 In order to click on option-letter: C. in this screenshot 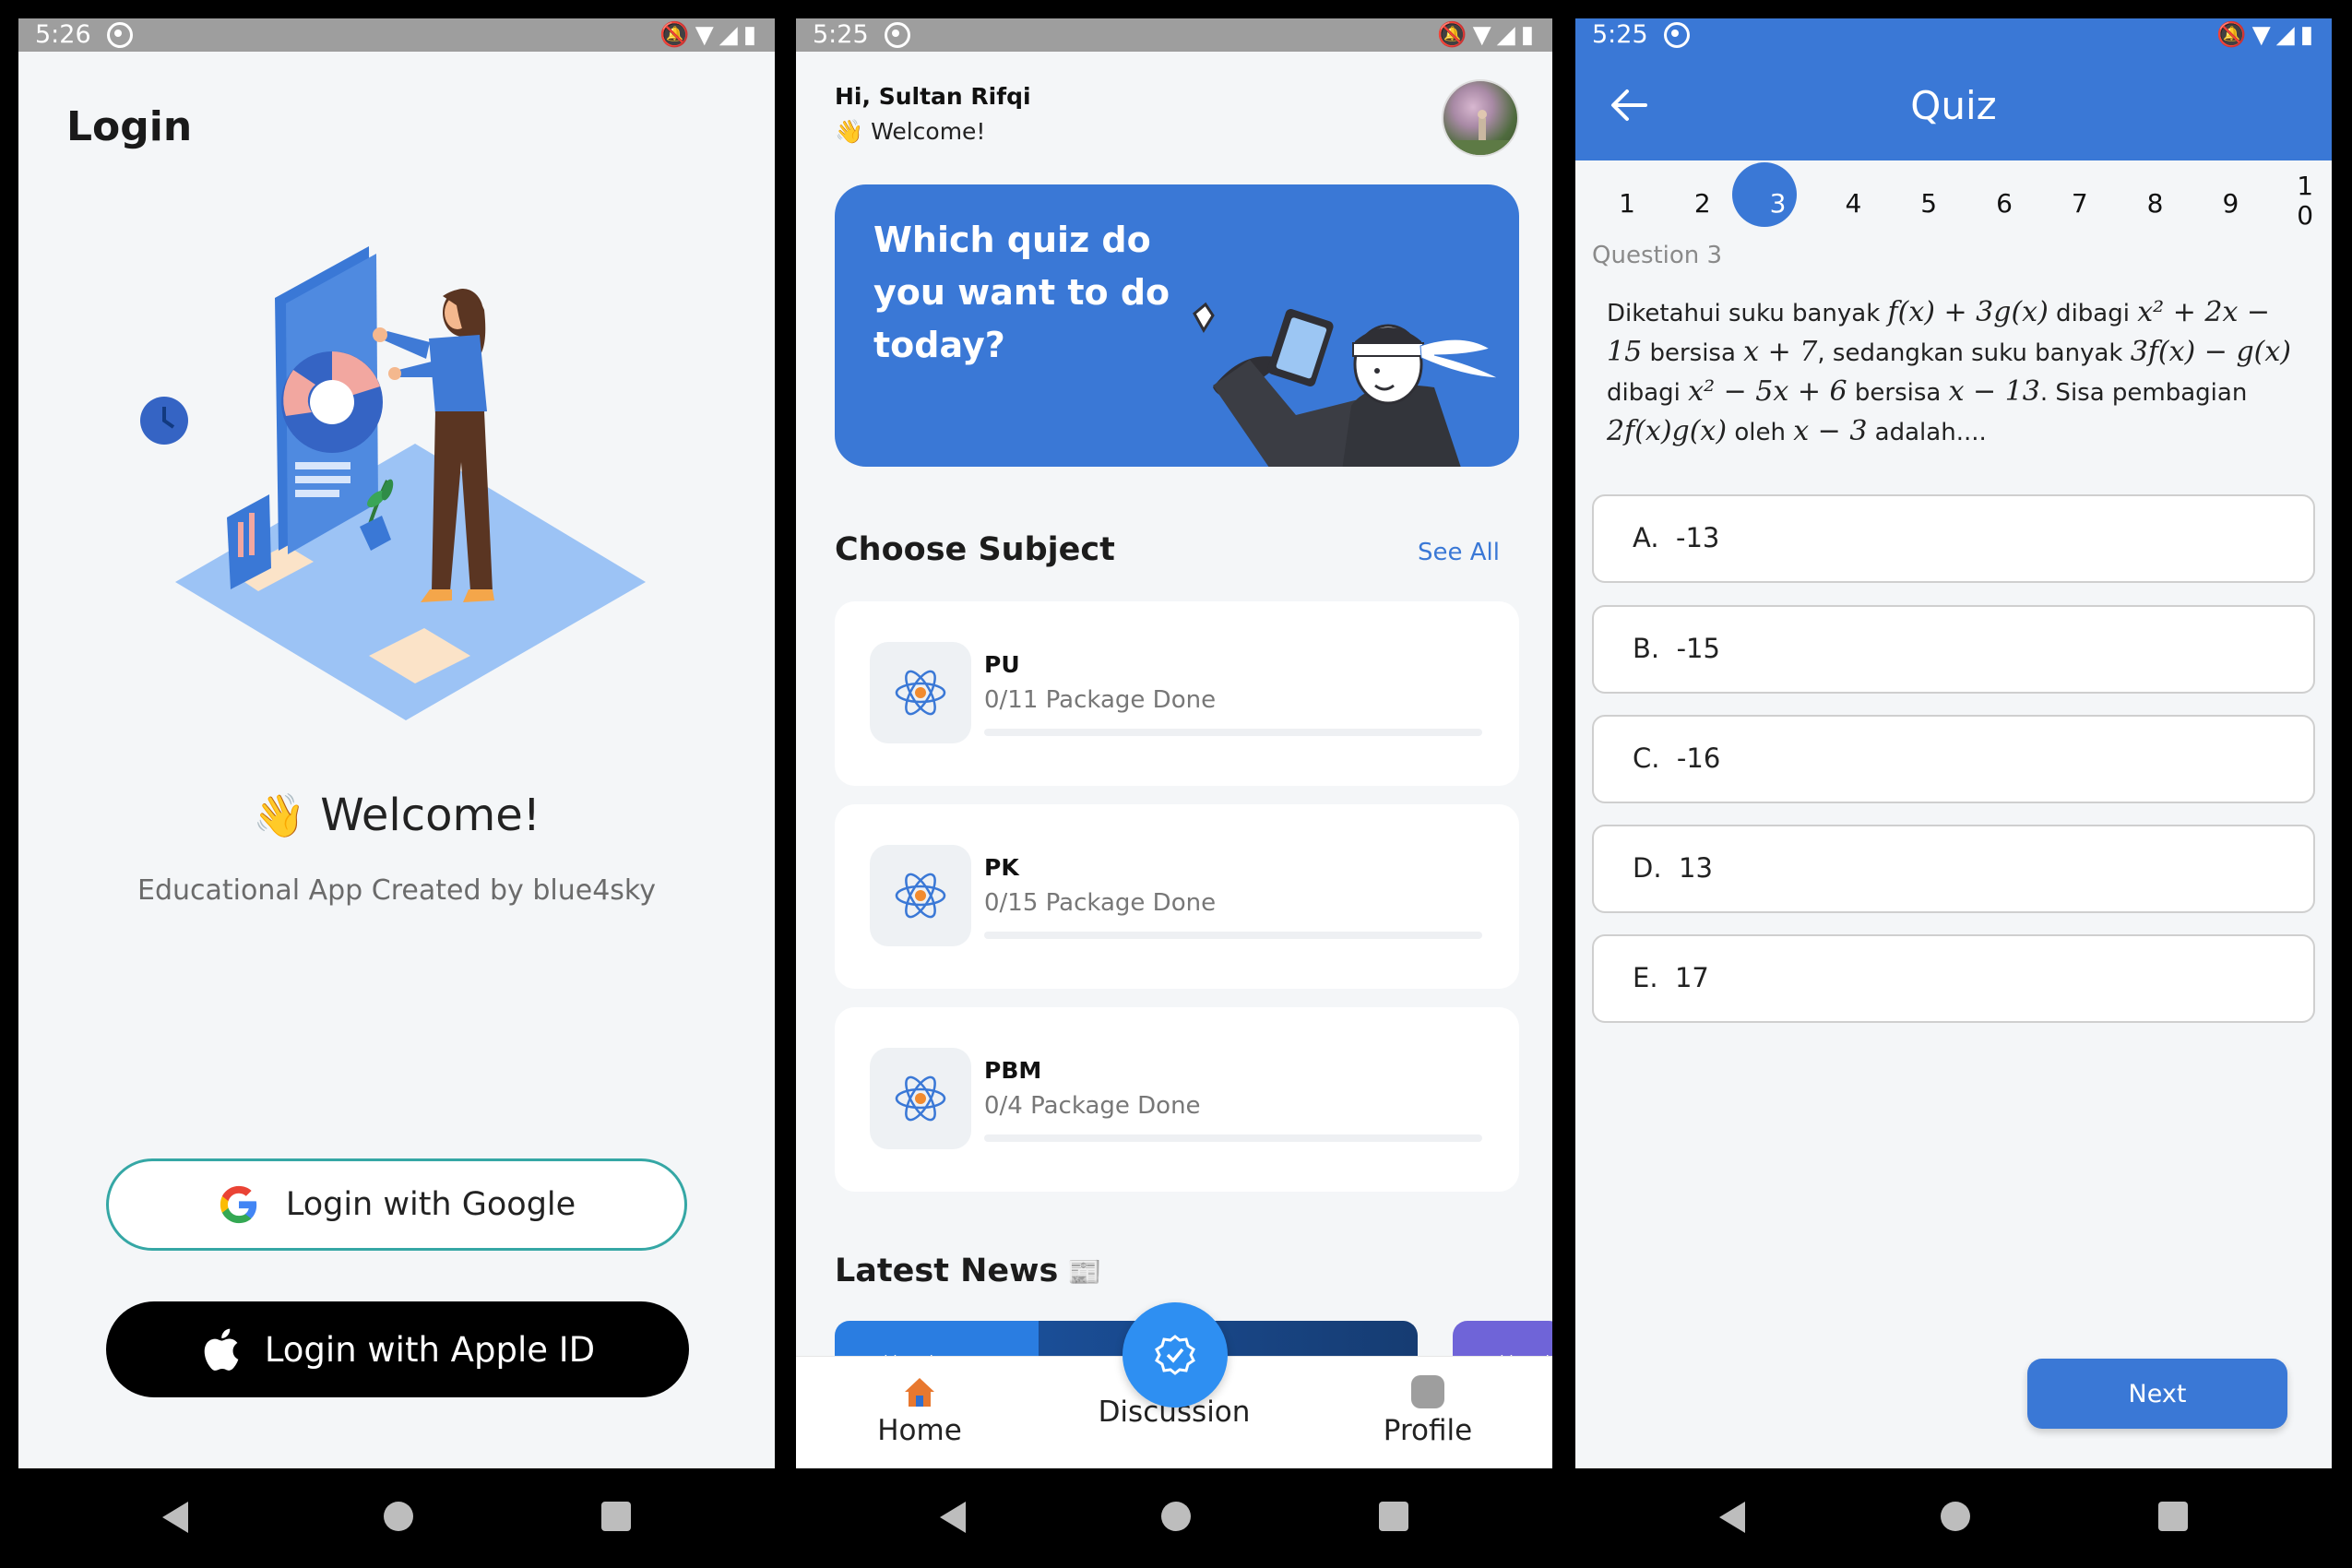, I will do `click(1646, 758)`.